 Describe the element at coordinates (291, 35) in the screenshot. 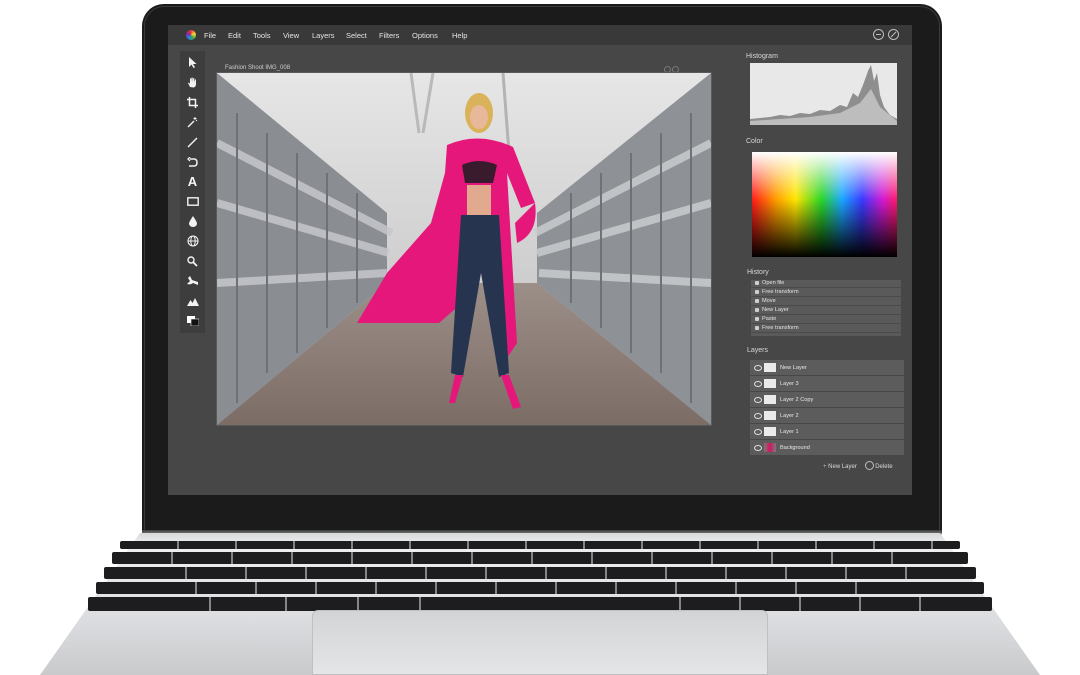

I see `menu-view: View` at that location.